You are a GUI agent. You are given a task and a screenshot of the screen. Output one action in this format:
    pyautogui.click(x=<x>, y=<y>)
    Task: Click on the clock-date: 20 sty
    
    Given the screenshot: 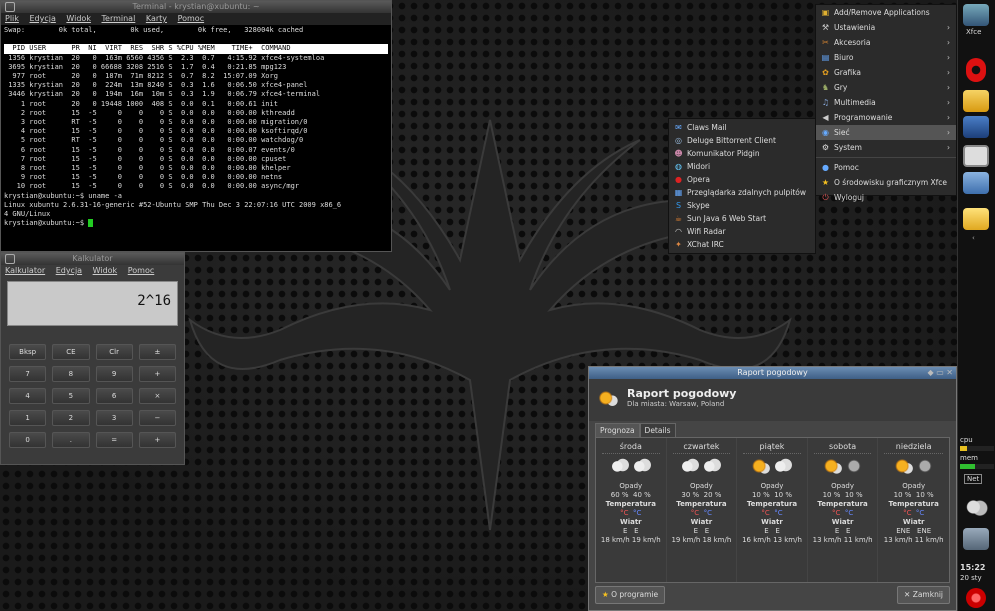 What is the action you would take?
    pyautogui.click(x=971, y=578)
    